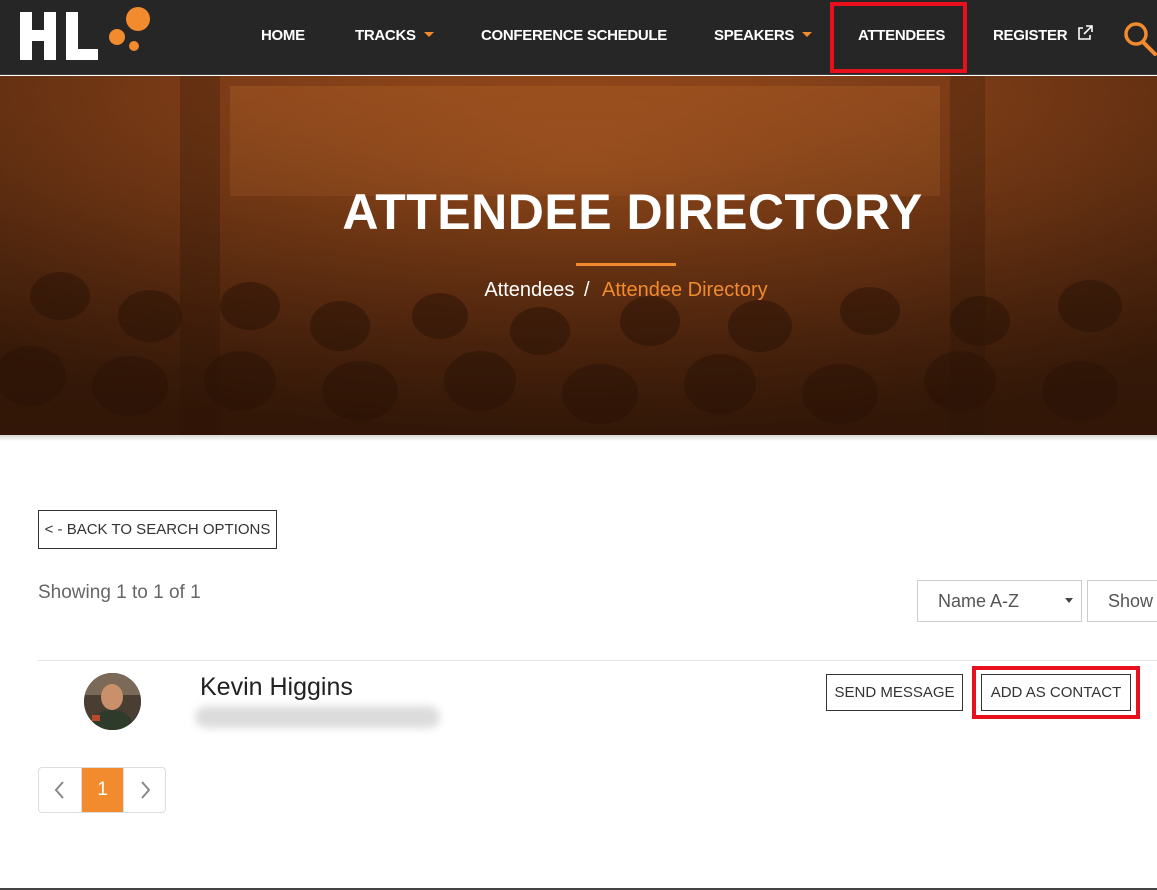  What do you see at coordinates (317, 717) in the screenshot?
I see `attendee-email-redacted` at bounding box center [317, 717].